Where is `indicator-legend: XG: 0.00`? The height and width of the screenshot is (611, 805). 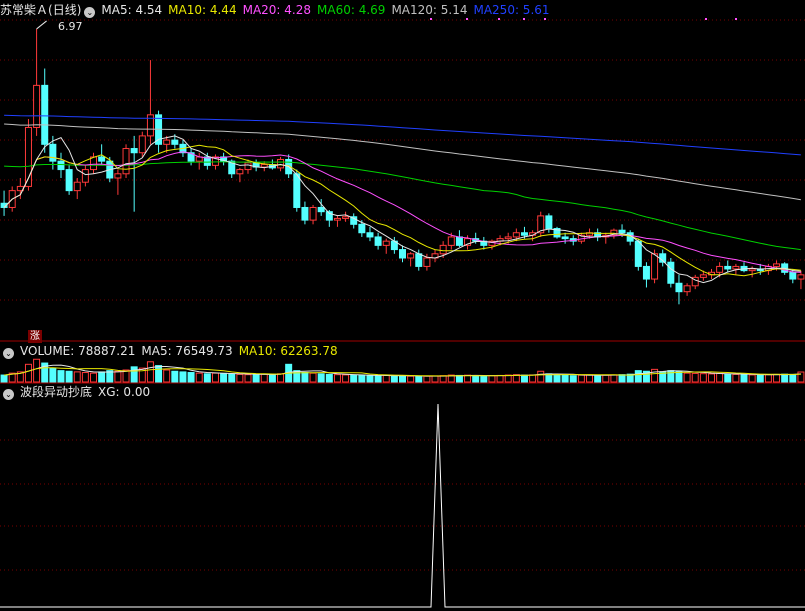 indicator-legend: XG: 0.00 is located at coordinates (127, 392).